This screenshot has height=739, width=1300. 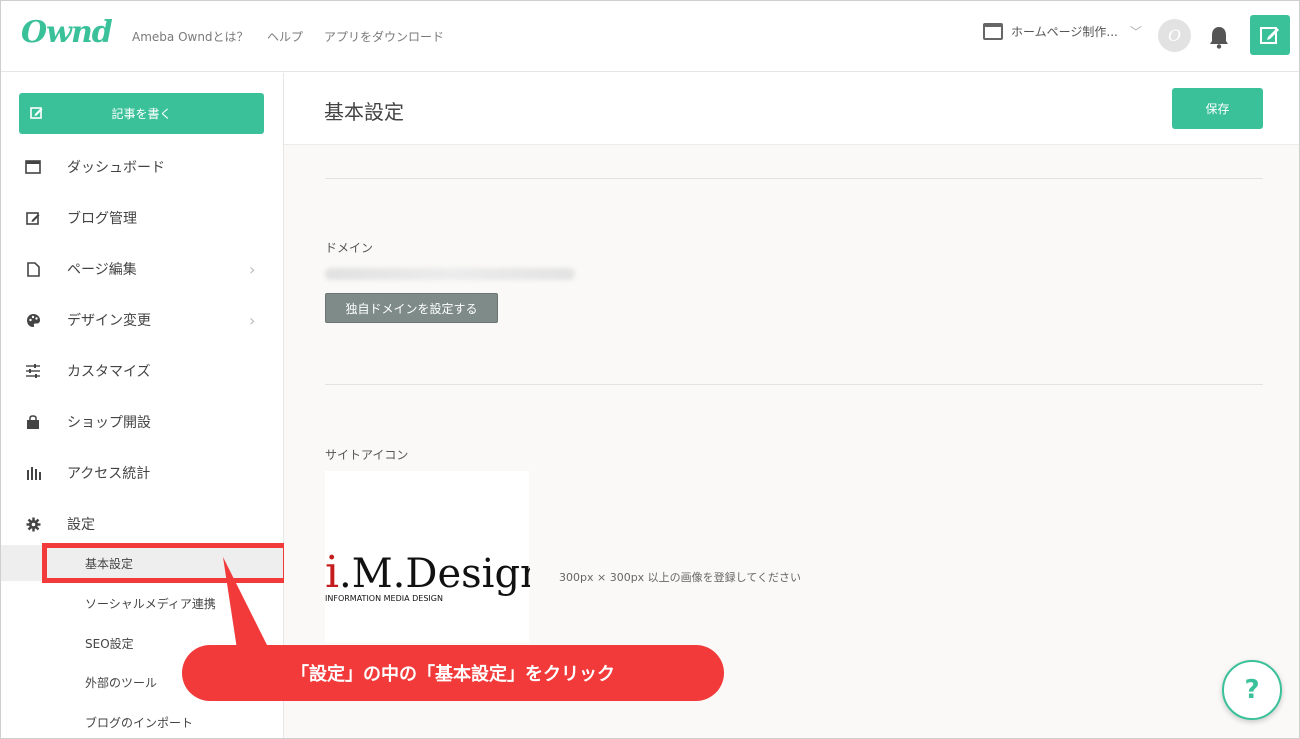 I want to click on sidebar-item-customize: カスタマイズ, so click(x=142, y=371).